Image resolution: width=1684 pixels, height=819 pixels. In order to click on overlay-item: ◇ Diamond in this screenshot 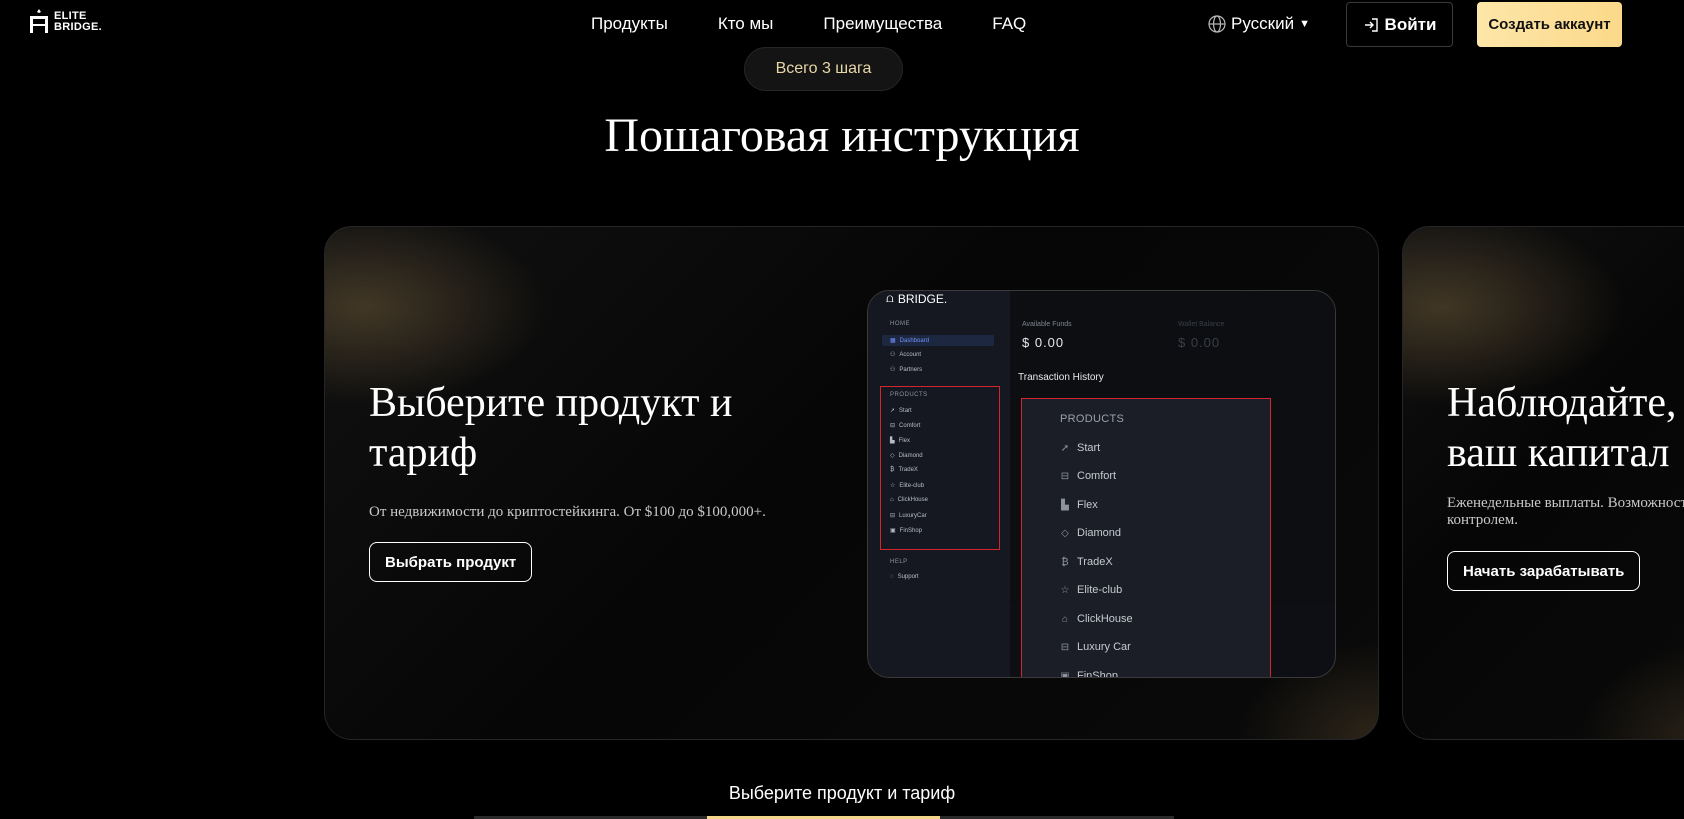, I will do `click(1090, 533)`.